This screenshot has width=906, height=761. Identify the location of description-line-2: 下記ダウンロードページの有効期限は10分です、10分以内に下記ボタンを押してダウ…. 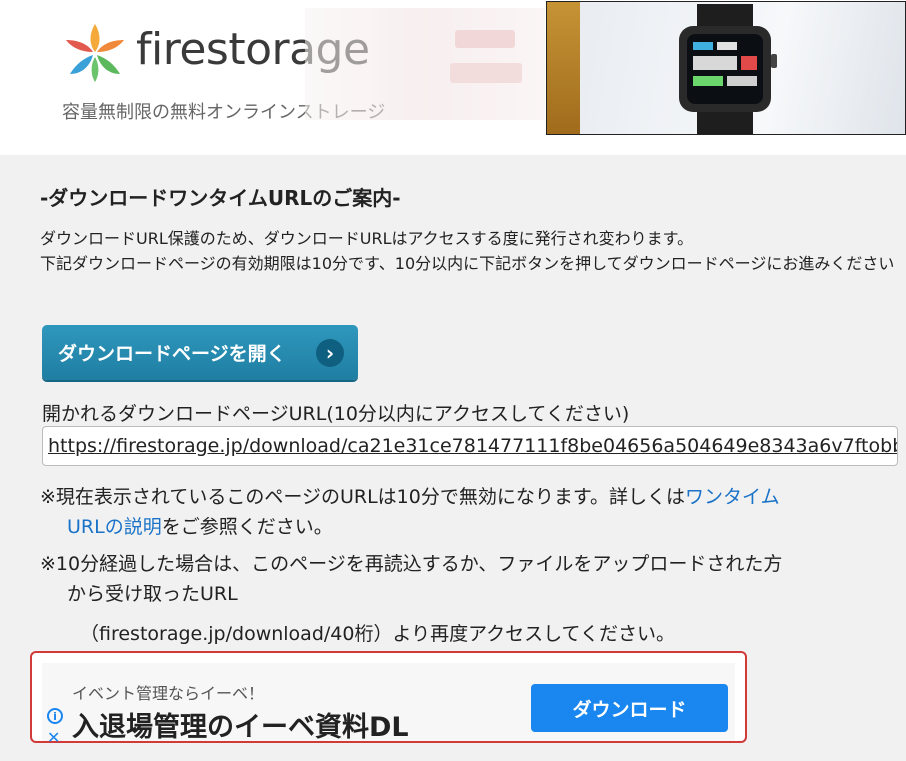
(467, 263).